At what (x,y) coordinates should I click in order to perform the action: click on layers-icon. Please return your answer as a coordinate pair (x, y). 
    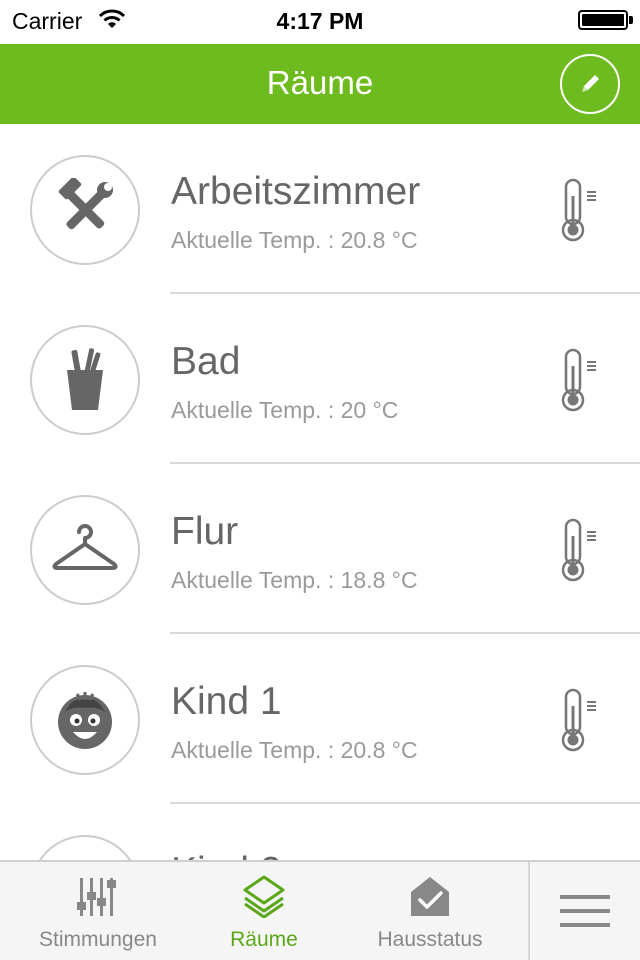
    Looking at the image, I should click on (264, 896).